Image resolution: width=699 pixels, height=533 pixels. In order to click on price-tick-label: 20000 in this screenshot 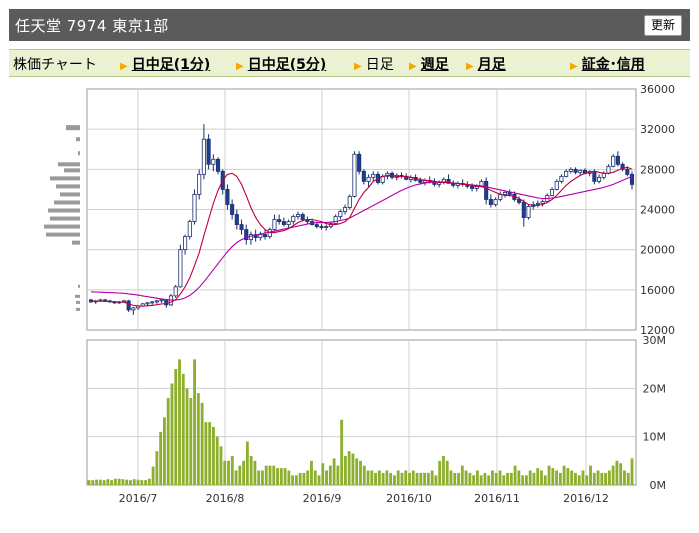, I will do `click(657, 250)`.